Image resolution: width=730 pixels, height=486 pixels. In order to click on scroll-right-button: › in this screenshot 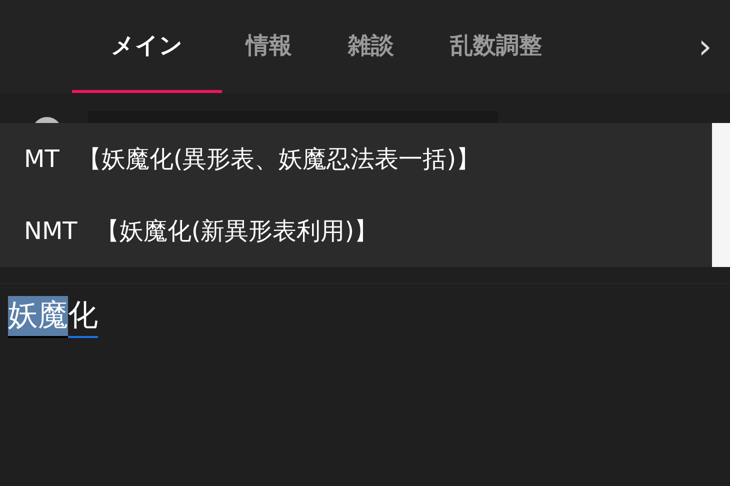, I will do `click(705, 46)`.